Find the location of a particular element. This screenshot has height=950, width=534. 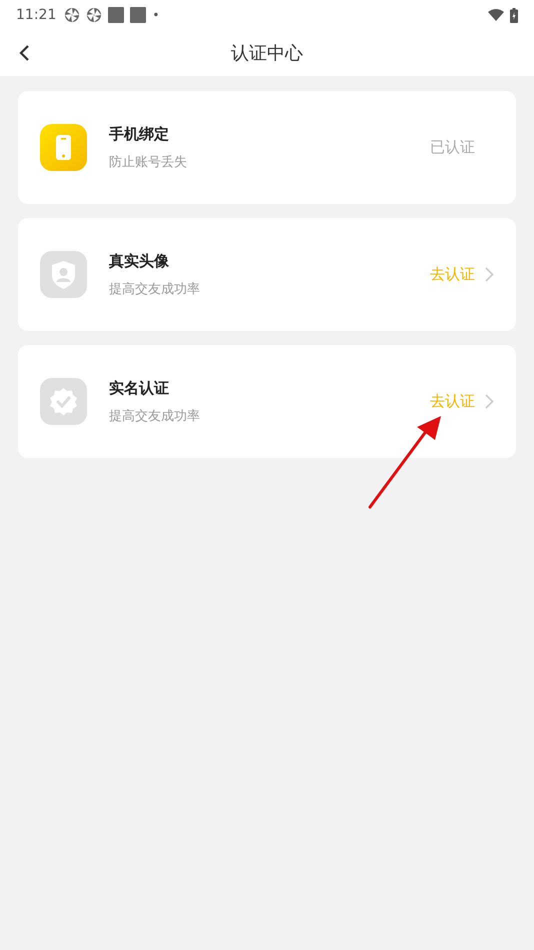

phone-icon is located at coordinates (63, 147).